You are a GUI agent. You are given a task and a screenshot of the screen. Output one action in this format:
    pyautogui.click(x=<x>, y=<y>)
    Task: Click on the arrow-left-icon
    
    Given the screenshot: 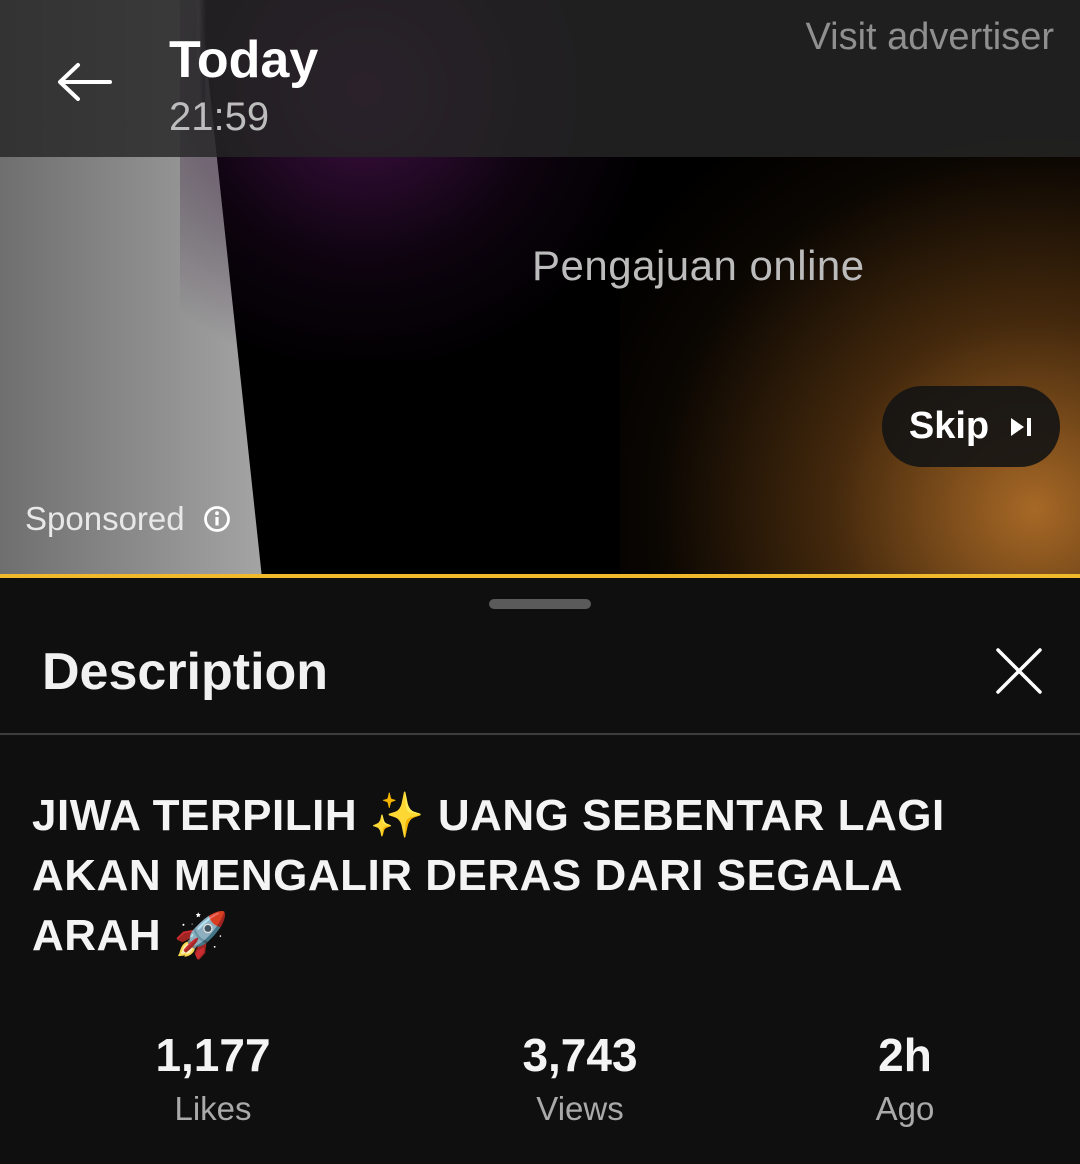 What is the action you would take?
    pyautogui.click(x=85, y=82)
    